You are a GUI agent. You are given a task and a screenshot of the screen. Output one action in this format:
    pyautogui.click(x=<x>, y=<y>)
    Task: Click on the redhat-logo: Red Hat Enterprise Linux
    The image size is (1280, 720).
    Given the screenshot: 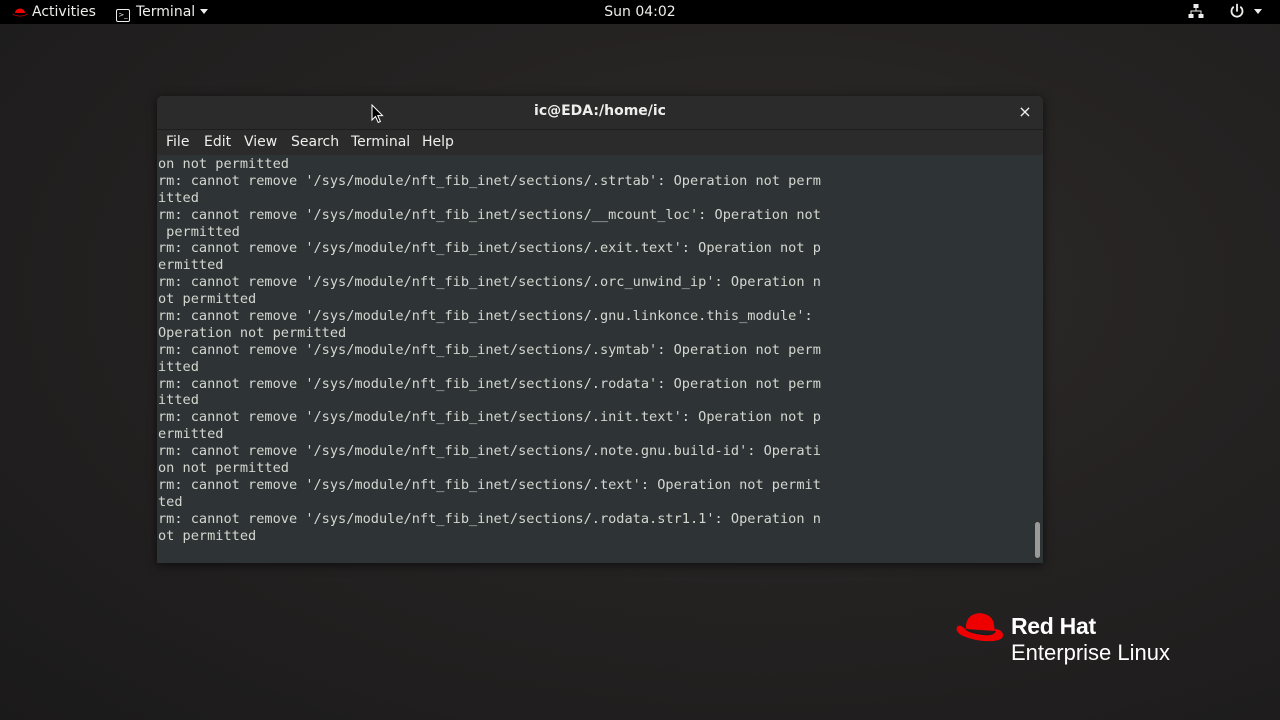 What is the action you would take?
    pyautogui.click(x=1080, y=640)
    